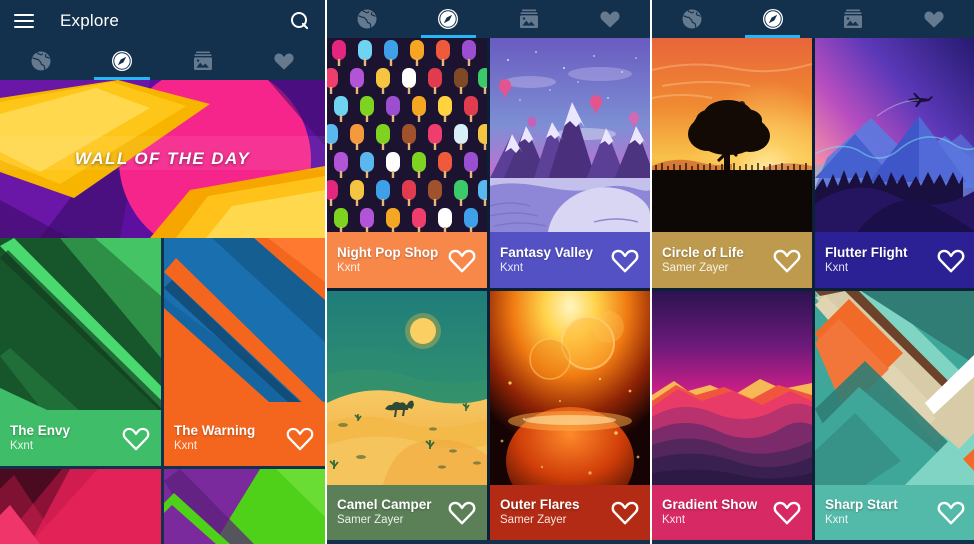 Image resolution: width=974 pixels, height=544 pixels. I want to click on featured-label: WALL OF THE DAY, so click(162, 158).